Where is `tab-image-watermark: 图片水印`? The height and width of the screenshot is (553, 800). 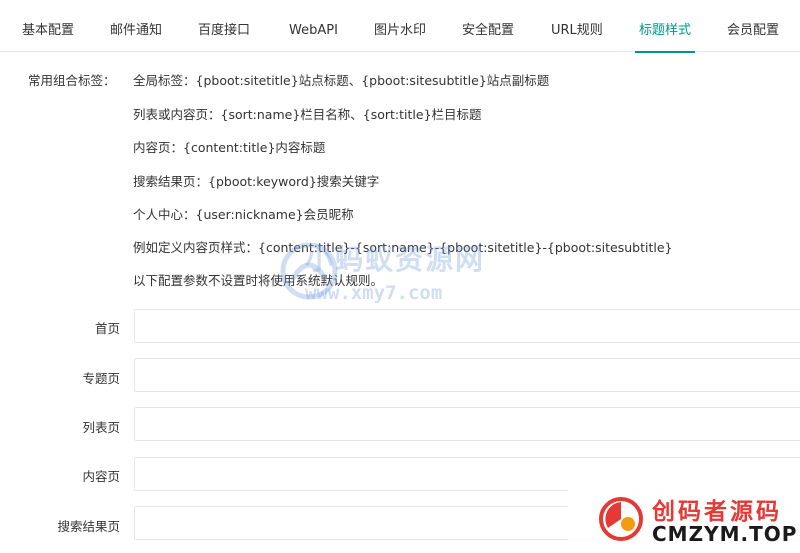
tab-image-watermark: 图片水印 is located at coordinates (400, 26).